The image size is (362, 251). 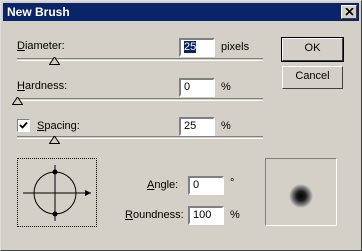 I want to click on spacing-label: Spacing:, so click(x=58, y=126).